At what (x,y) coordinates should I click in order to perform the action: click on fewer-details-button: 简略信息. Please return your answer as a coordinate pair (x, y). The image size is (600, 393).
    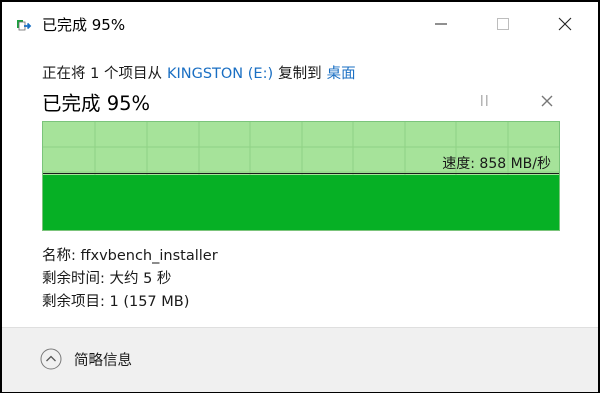
    Looking at the image, I should click on (86, 359).